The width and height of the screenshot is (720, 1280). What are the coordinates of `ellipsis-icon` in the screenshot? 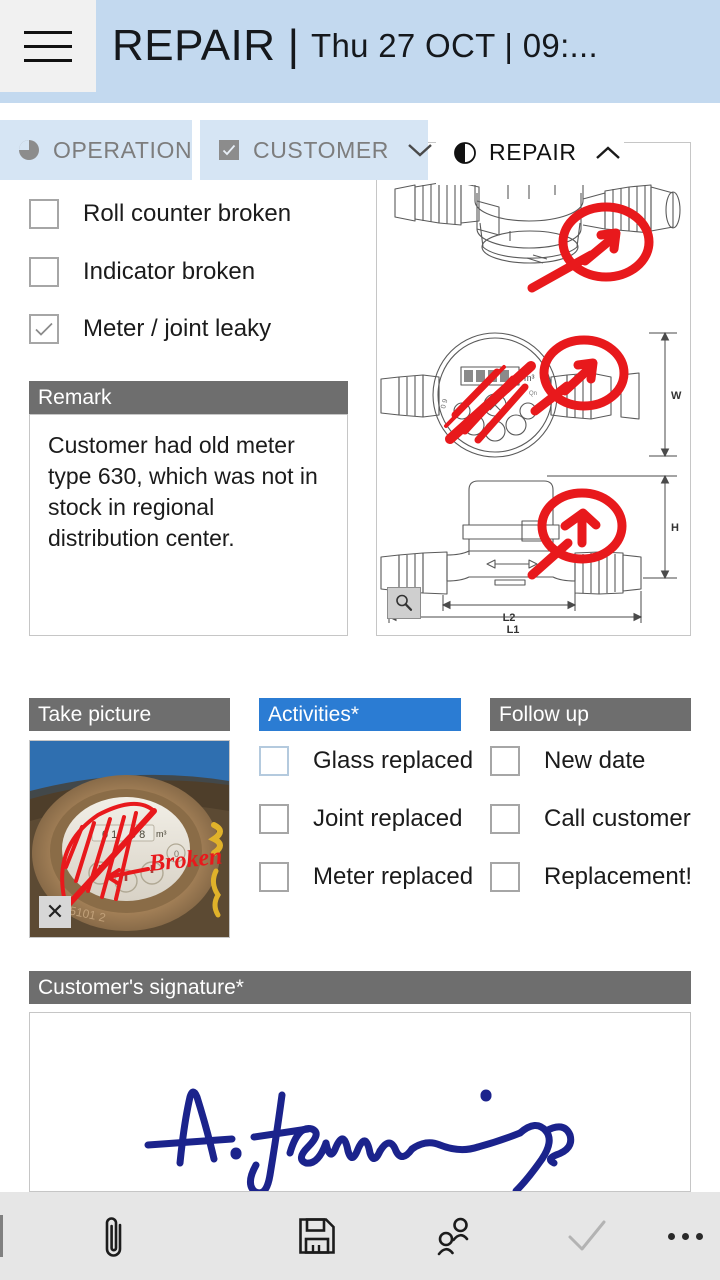 It's located at (685, 1236).